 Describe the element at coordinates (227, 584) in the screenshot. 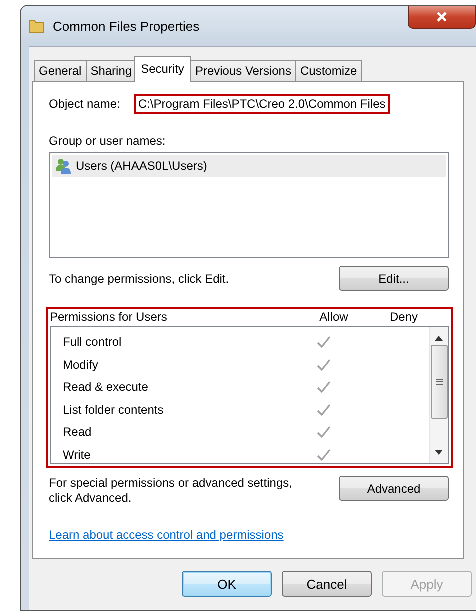

I see `dialog-button: OK` at that location.